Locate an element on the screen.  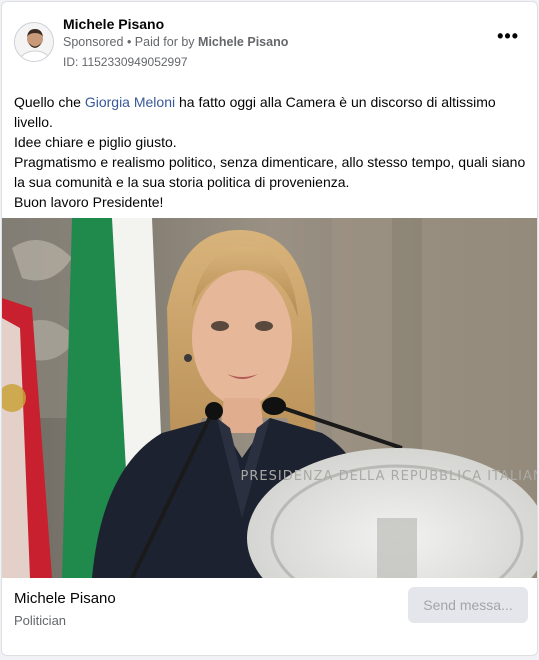
mention-link: Giorgia Meloni is located at coordinates (130, 102).